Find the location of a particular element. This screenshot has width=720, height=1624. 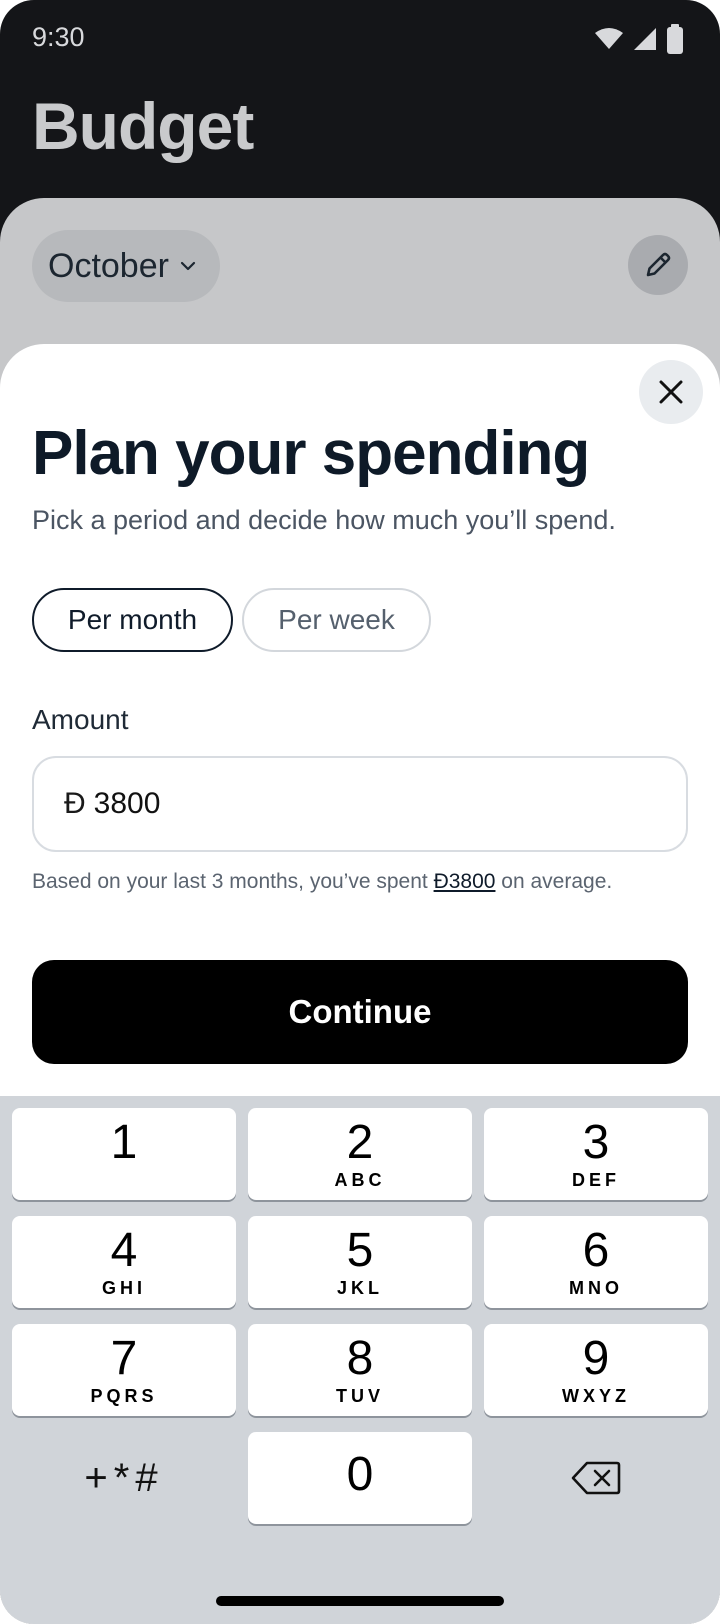

key-letters: MNO is located at coordinates (596, 1288).